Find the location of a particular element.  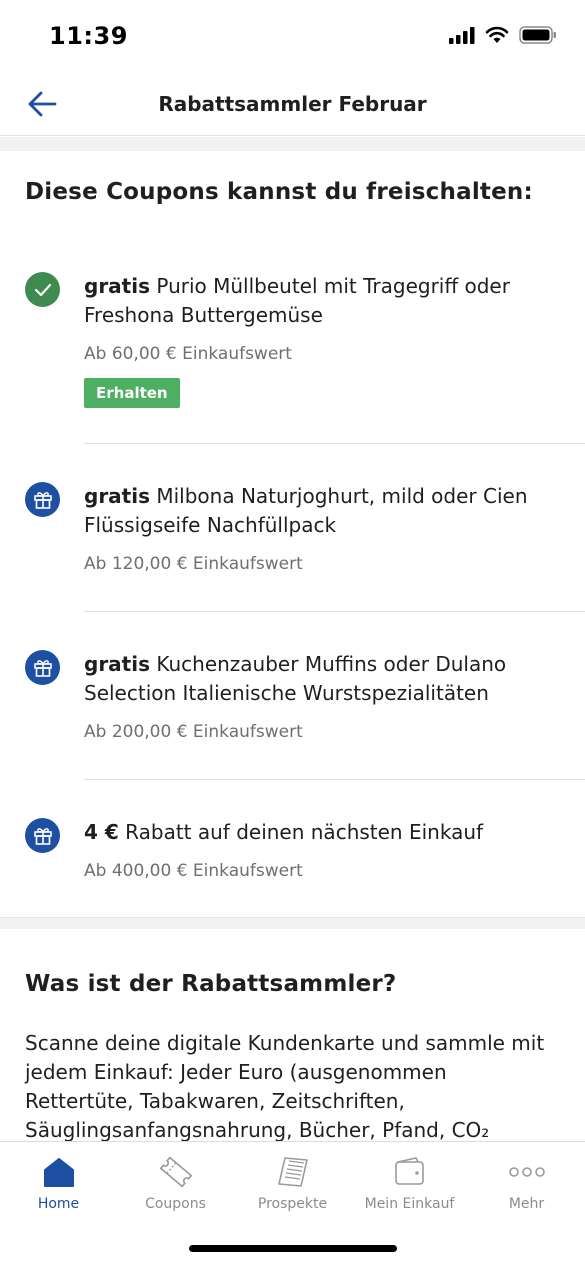

coupon-title-bold: 4 € is located at coordinates (101, 832).